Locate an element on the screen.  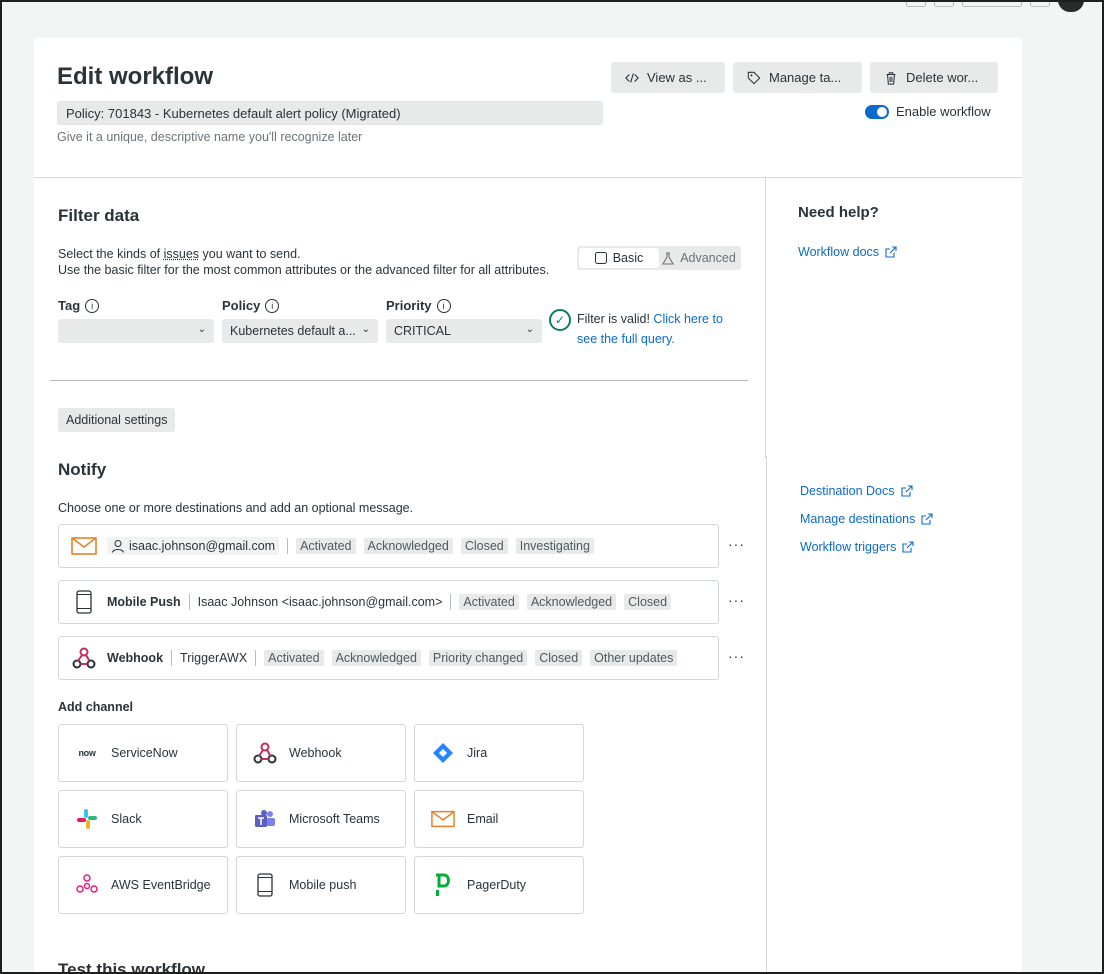
avatar is located at coordinates (1071, 6).